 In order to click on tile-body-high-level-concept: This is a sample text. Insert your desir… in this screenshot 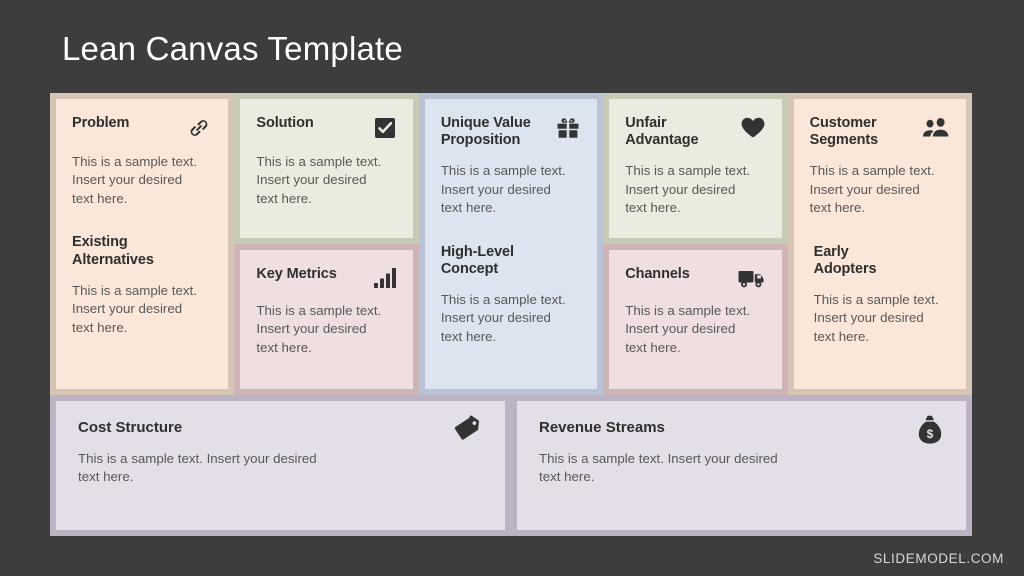, I will do `click(503, 317)`.